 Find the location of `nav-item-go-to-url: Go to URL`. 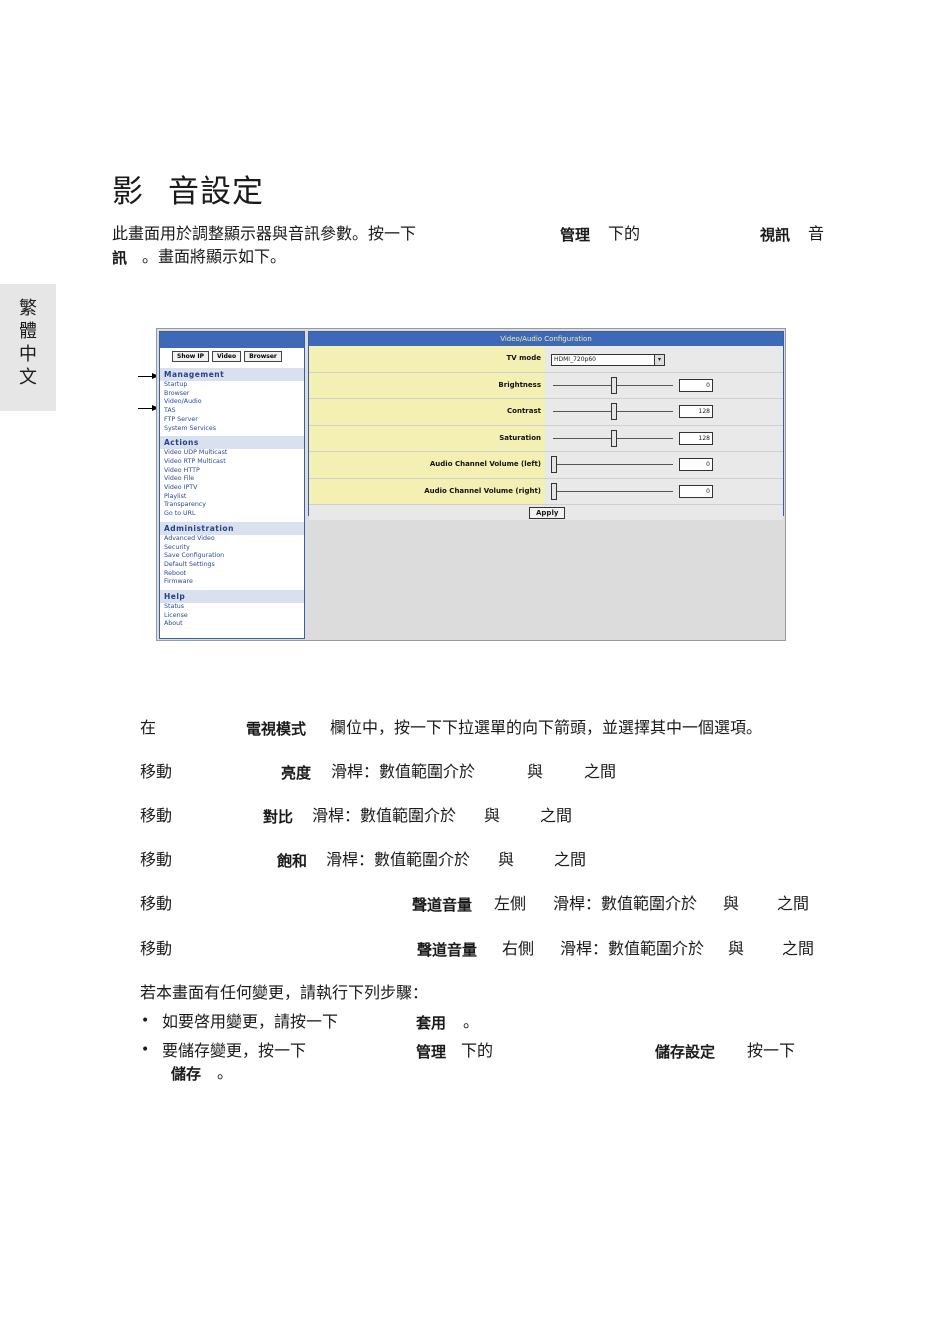

nav-item-go-to-url: Go to URL is located at coordinates (232, 514).